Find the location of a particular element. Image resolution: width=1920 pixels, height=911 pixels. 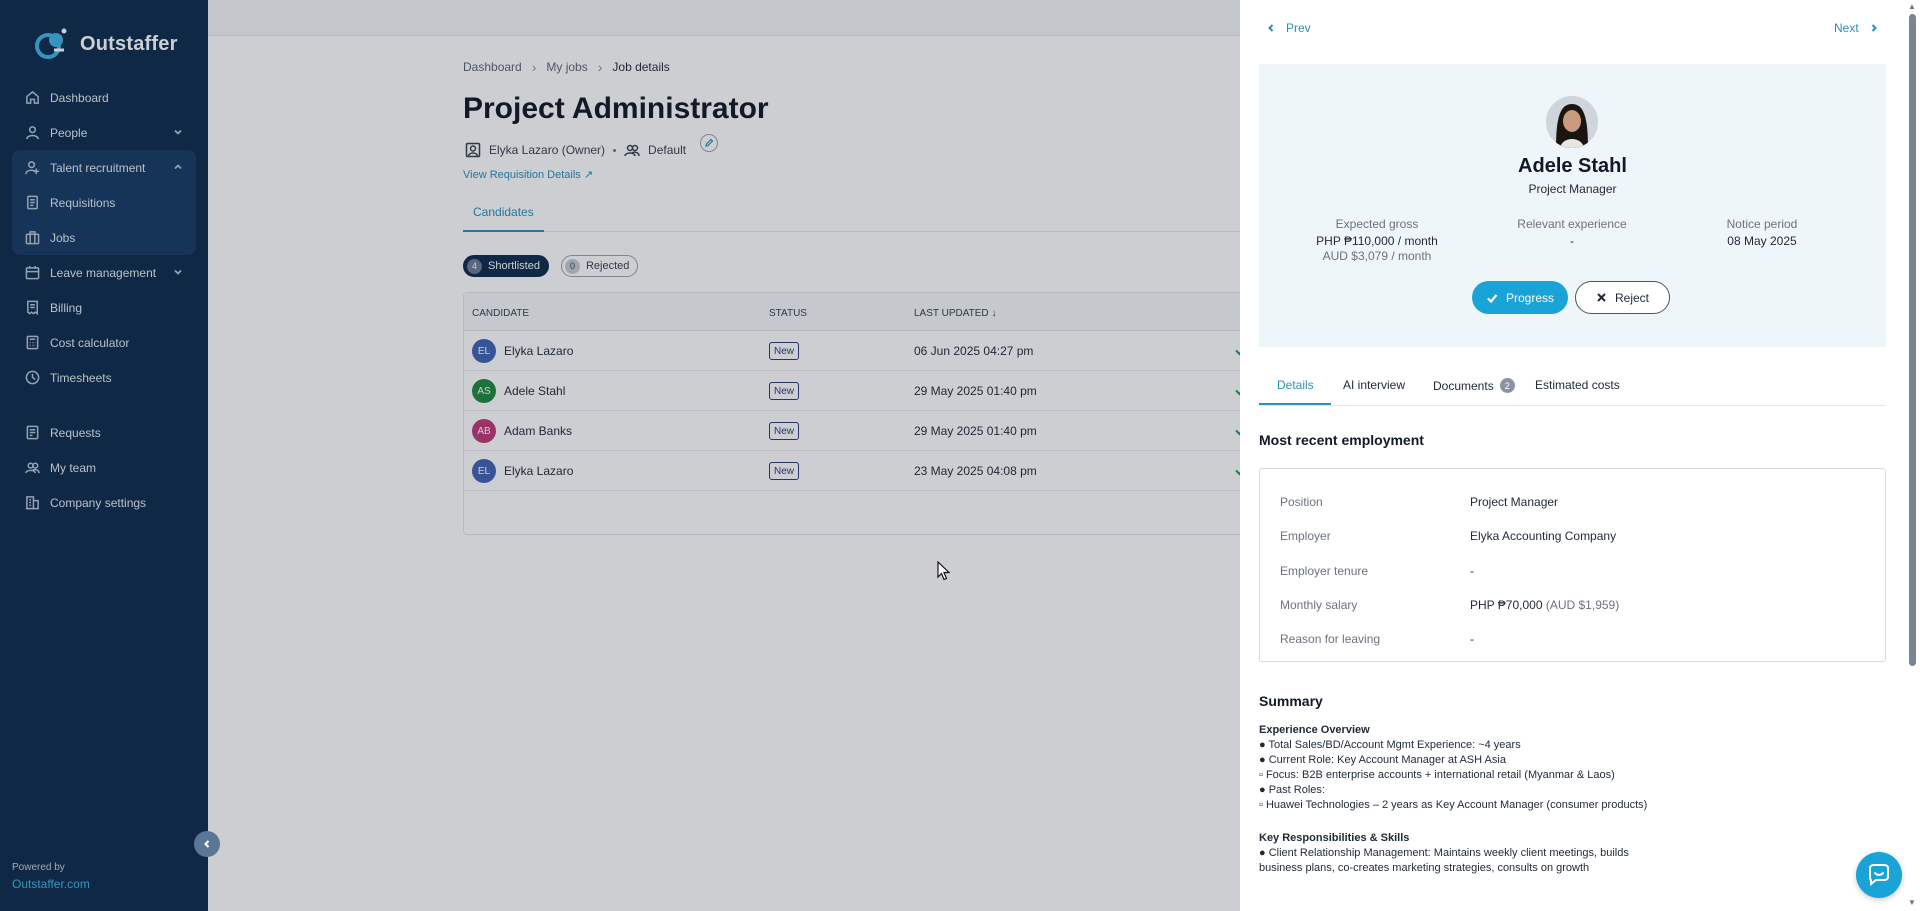

field-label: Reason for leaving is located at coordinates (1330, 639).